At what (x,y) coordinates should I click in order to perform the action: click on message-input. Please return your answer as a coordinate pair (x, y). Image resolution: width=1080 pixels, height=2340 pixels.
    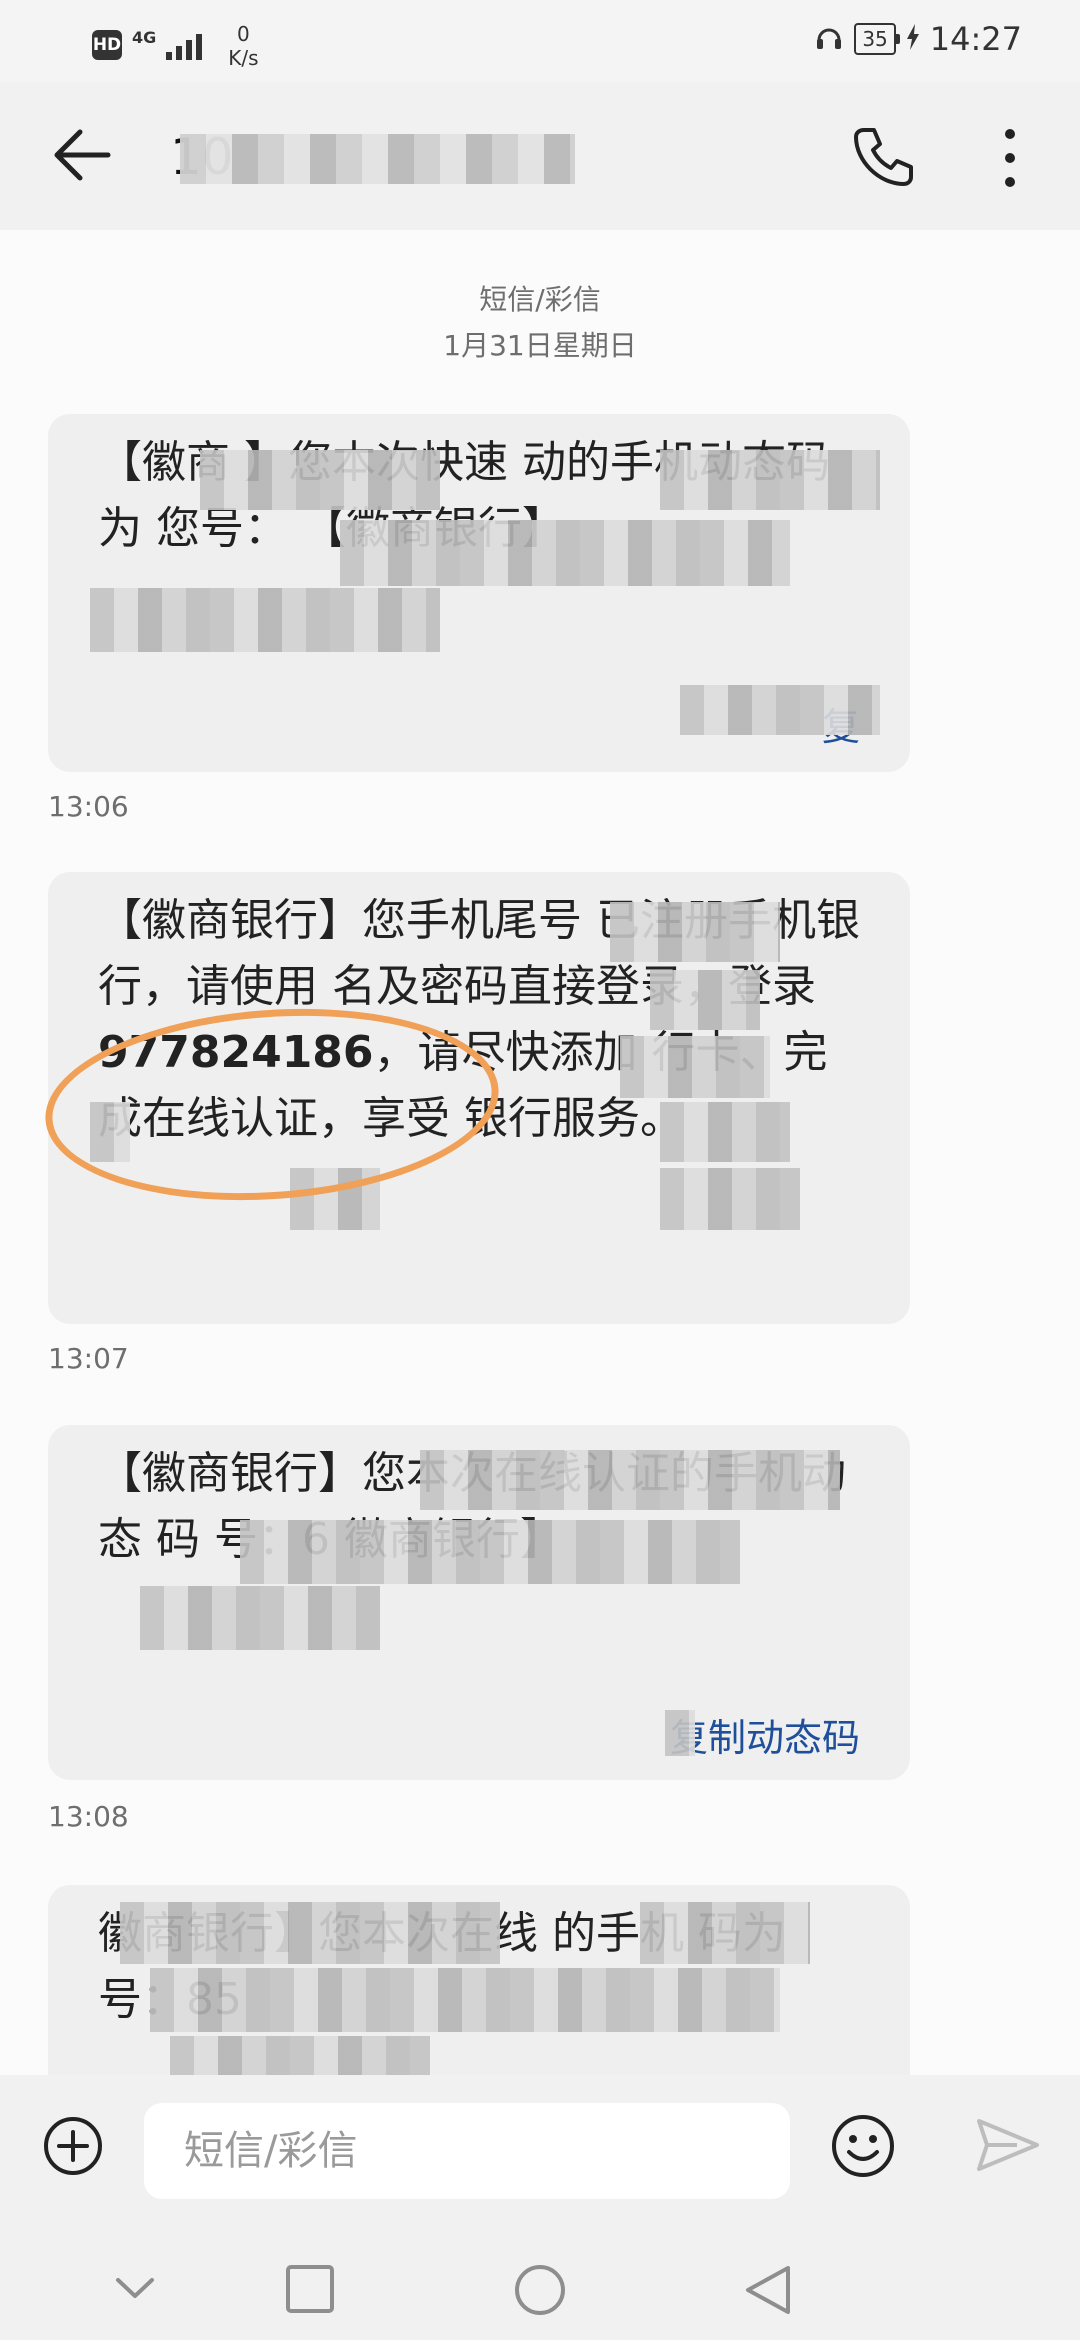
    Looking at the image, I should click on (467, 2151).